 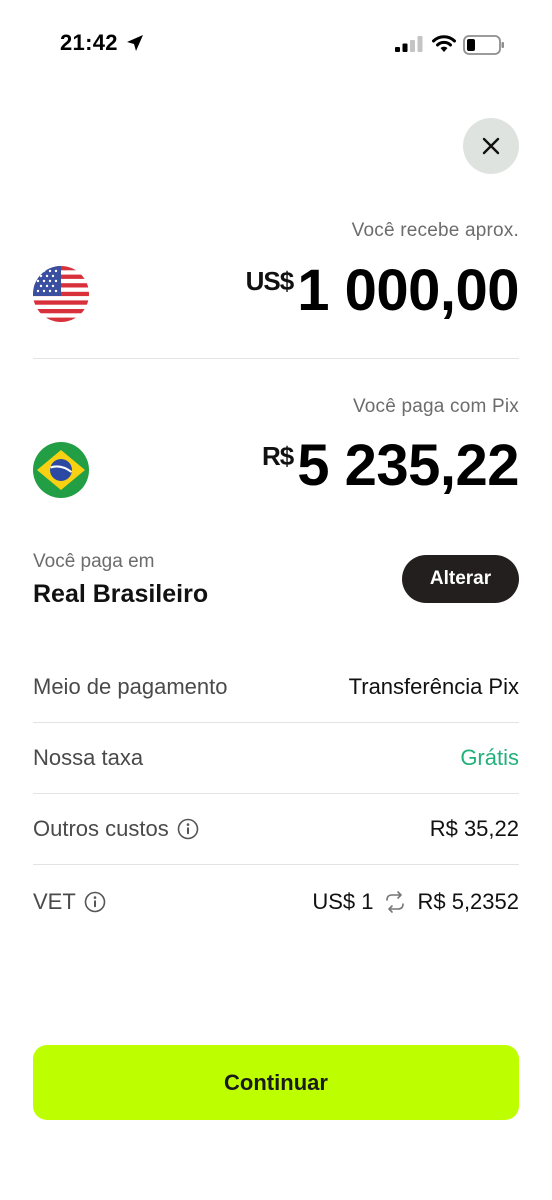 I want to click on payment-method-label: Meio de pagamento, so click(x=130, y=686).